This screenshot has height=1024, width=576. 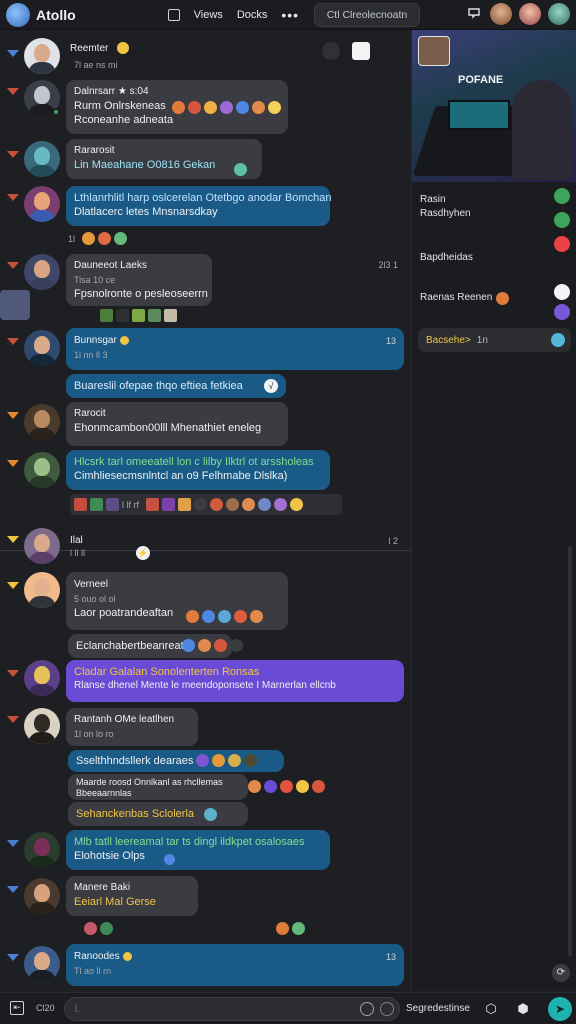 I want to click on app-logo, so click(x=18, y=14).